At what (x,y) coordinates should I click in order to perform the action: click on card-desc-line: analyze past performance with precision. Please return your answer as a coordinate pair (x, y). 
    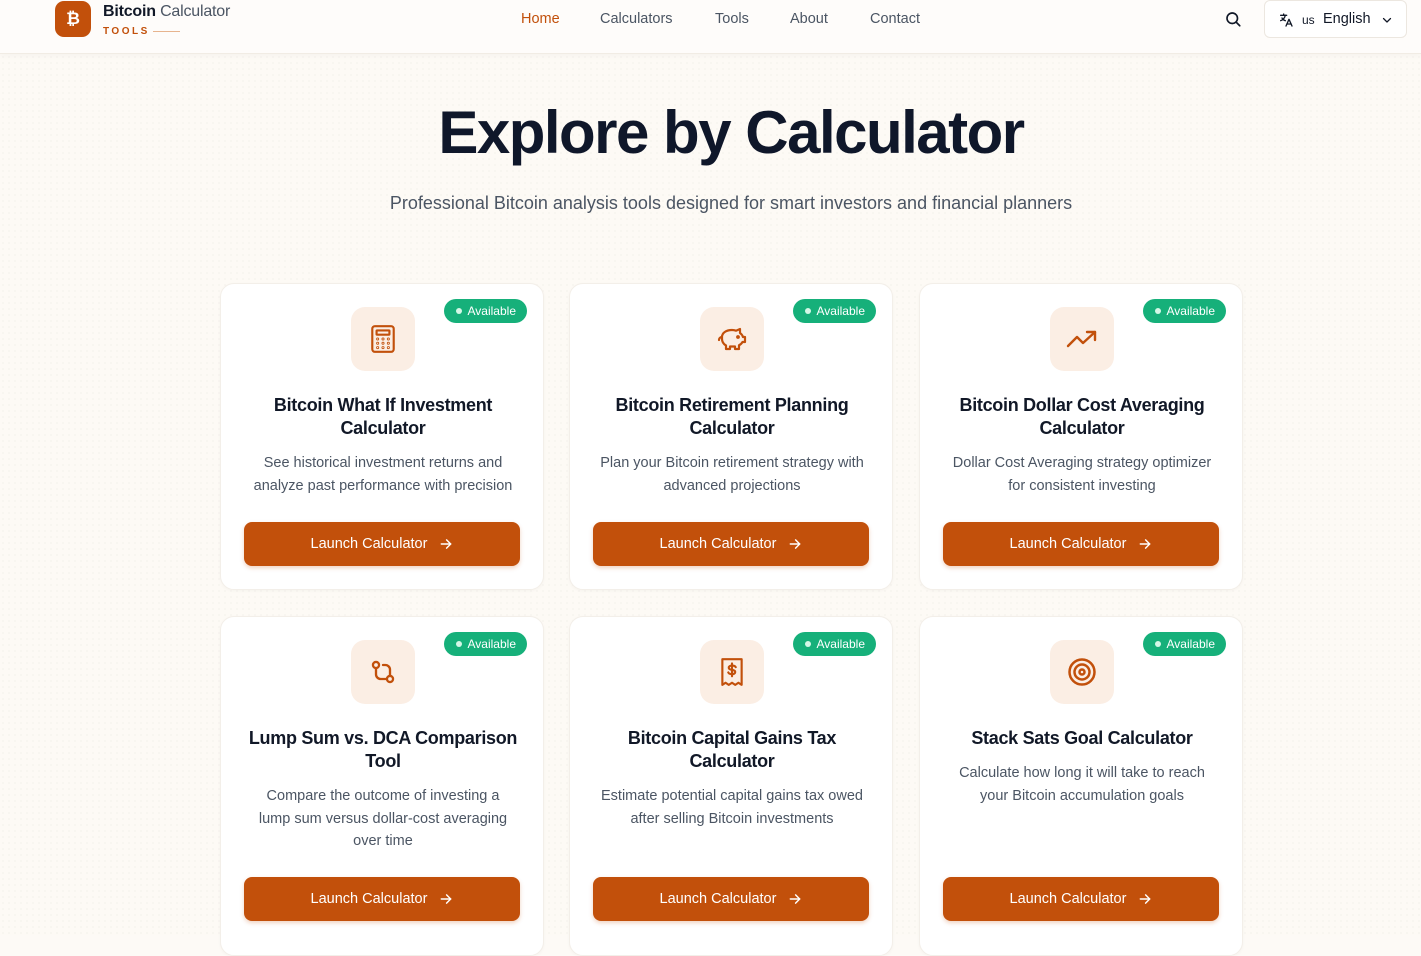
    Looking at the image, I should click on (383, 486).